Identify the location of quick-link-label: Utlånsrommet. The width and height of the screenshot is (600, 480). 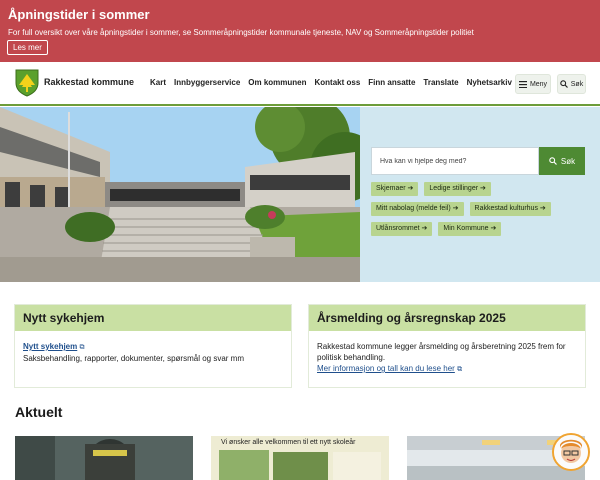
(398, 228).